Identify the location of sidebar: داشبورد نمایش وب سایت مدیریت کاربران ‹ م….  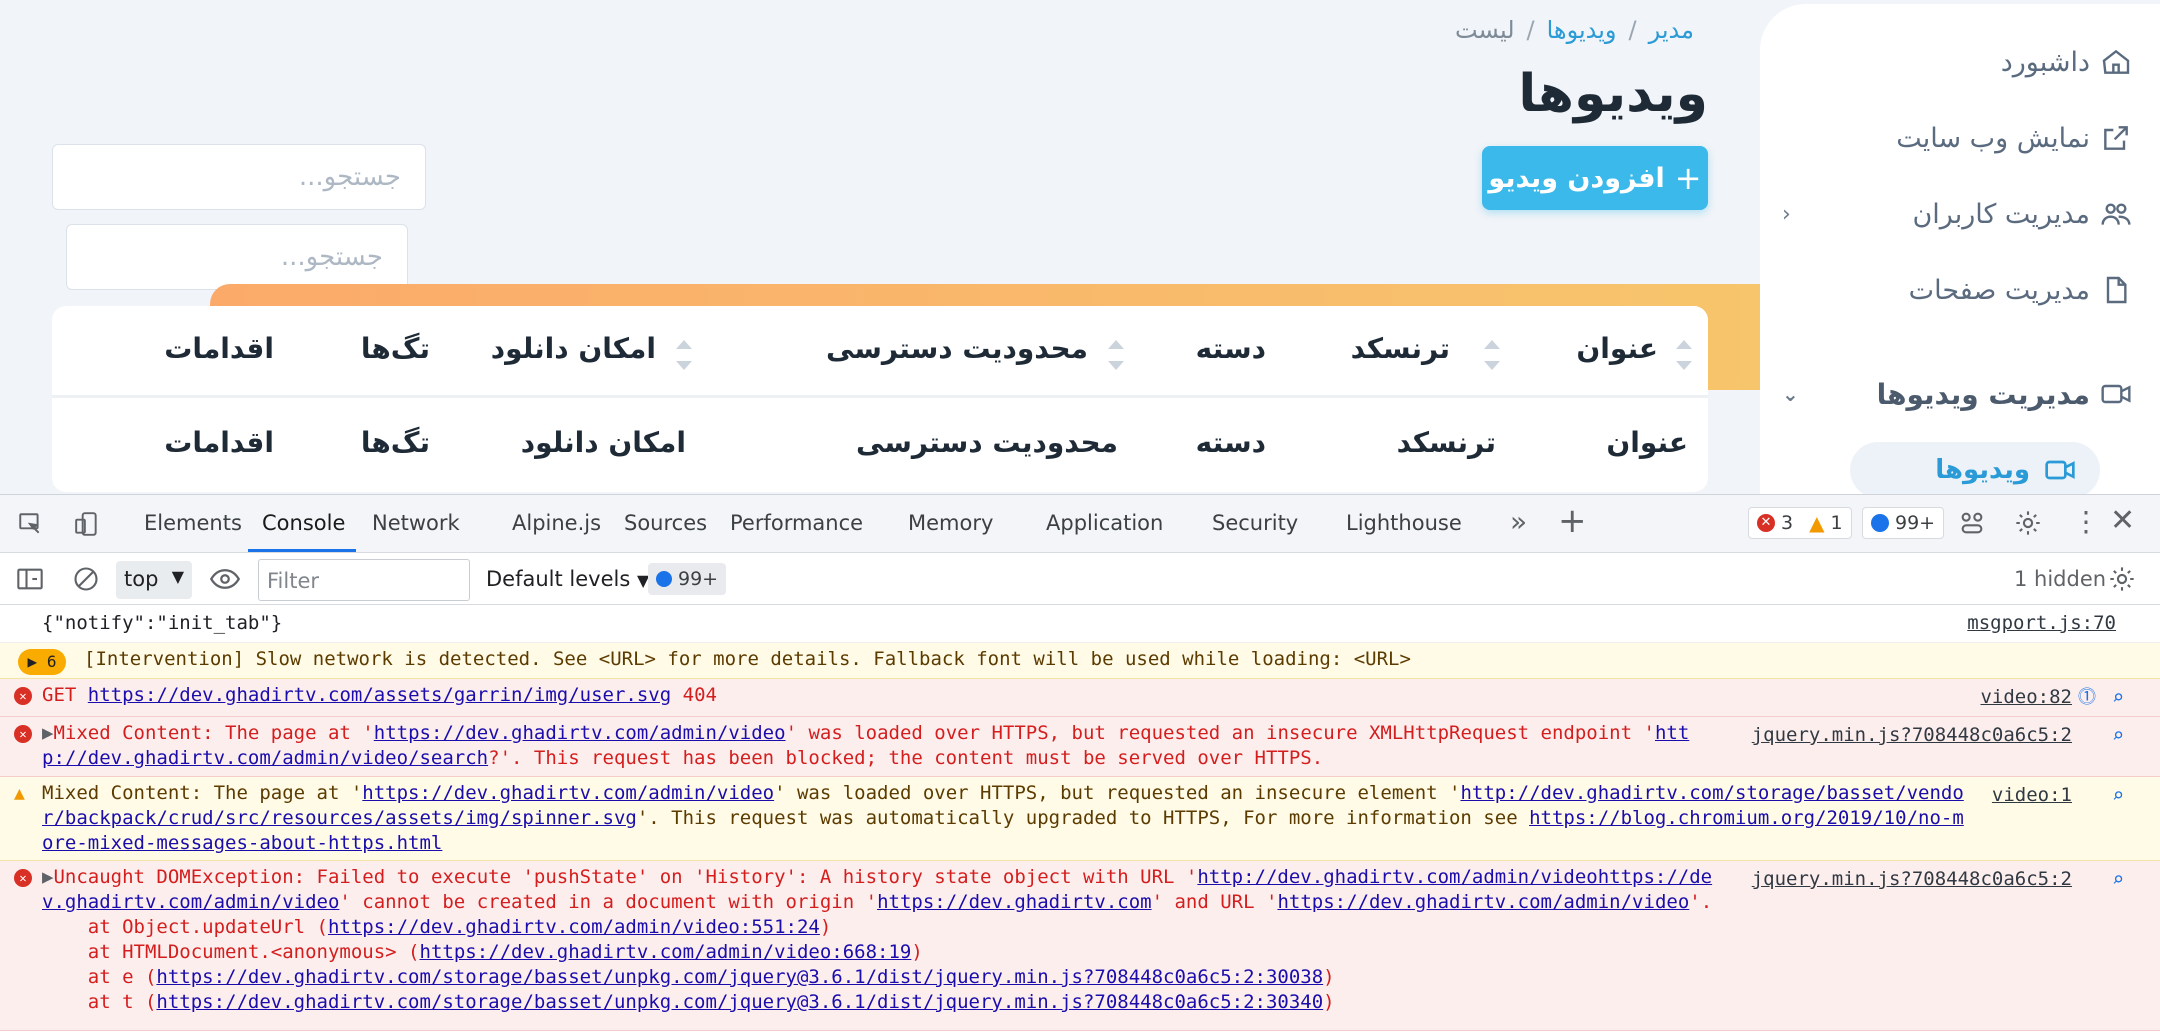
(1960, 249).